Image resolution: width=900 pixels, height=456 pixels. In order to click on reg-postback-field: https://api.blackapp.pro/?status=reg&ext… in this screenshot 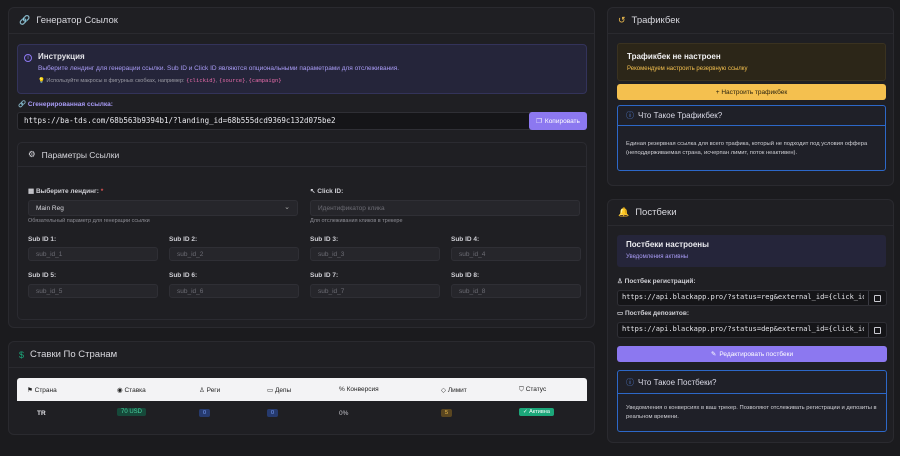, I will do `click(752, 298)`.